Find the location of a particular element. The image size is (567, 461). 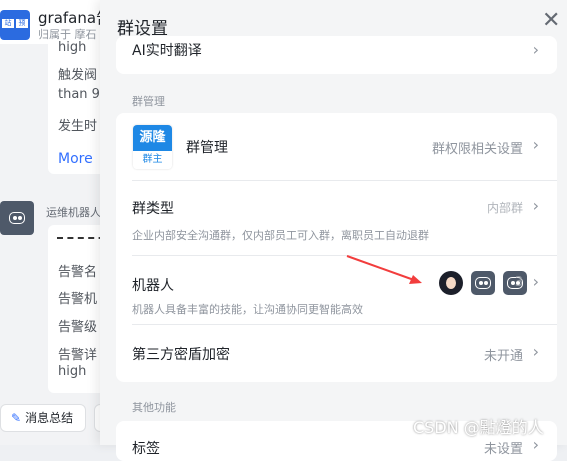

annotation-arrow is located at coordinates (384, 269).